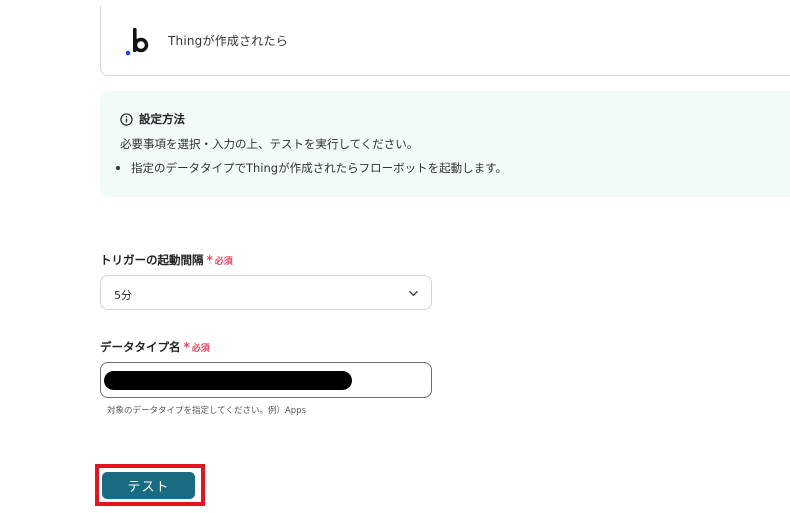  I want to click on data-type-input, so click(266, 380).